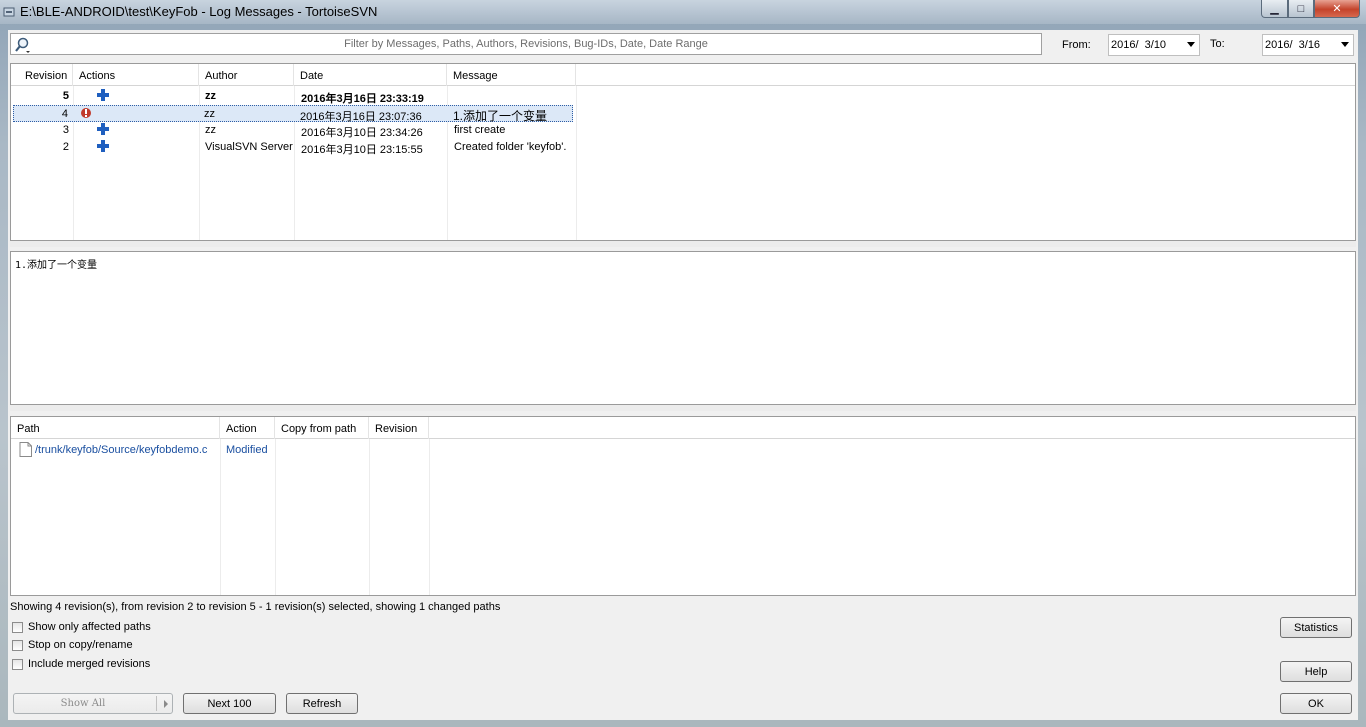 This screenshot has height=727, width=1366. Describe the element at coordinates (249, 147) in the screenshot. I see `author-cell: VisualSVN Server` at that location.